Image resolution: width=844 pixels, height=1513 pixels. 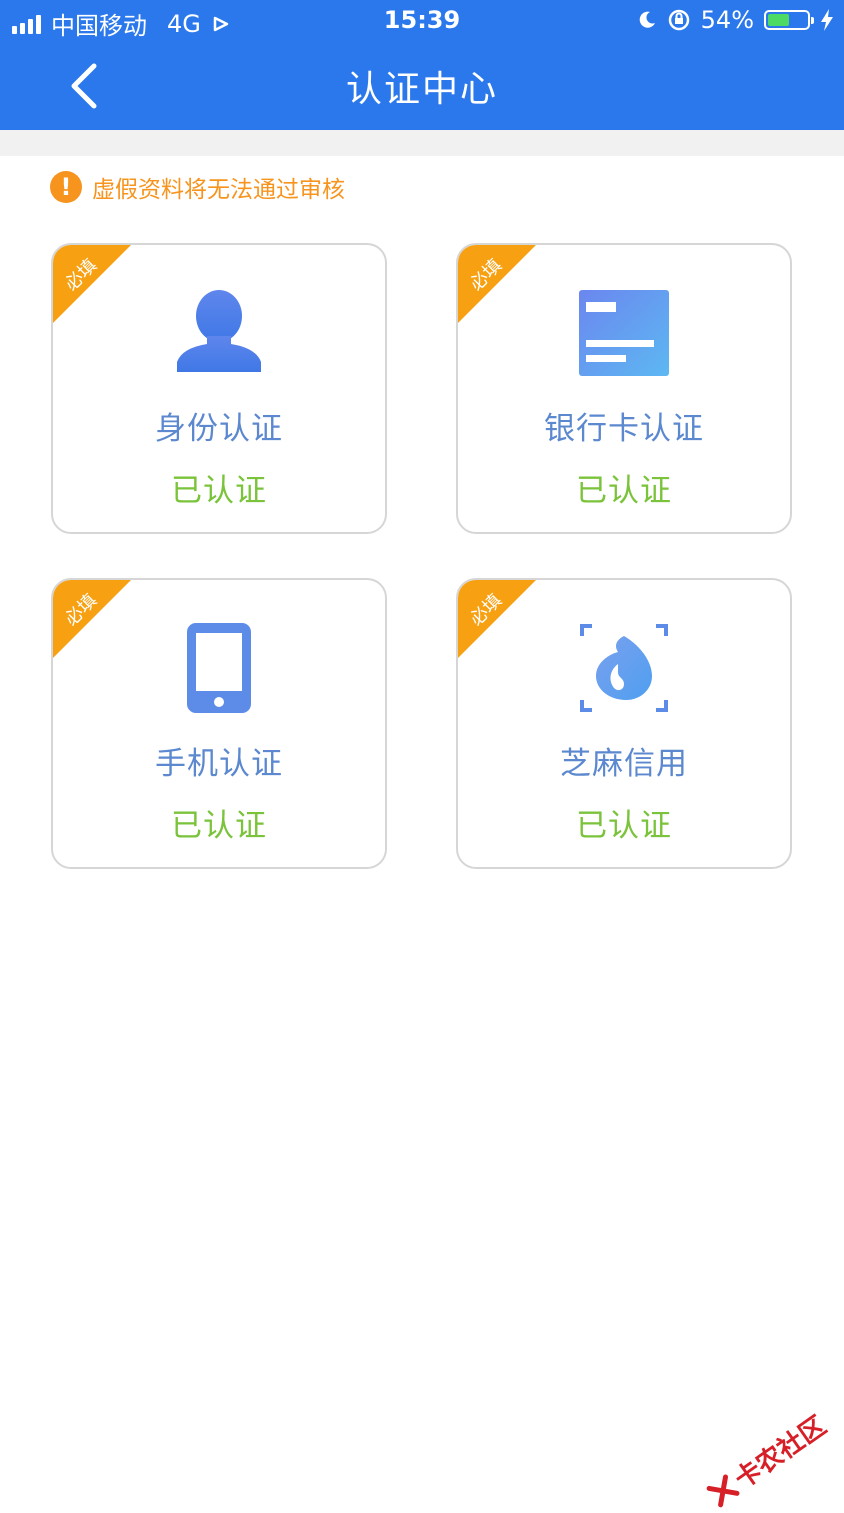 I want to click on exclamation-icon: !, so click(x=66, y=187).